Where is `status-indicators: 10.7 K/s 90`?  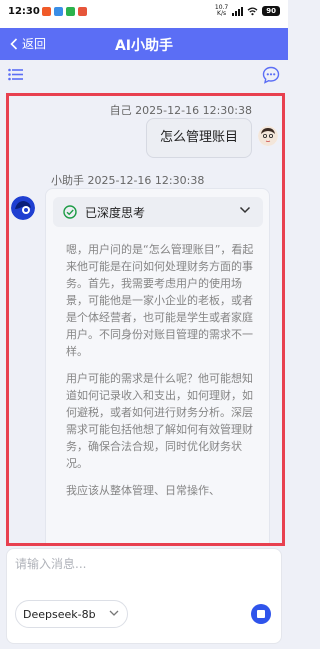 status-indicators: 10.7 K/s 90 is located at coordinates (247, 11).